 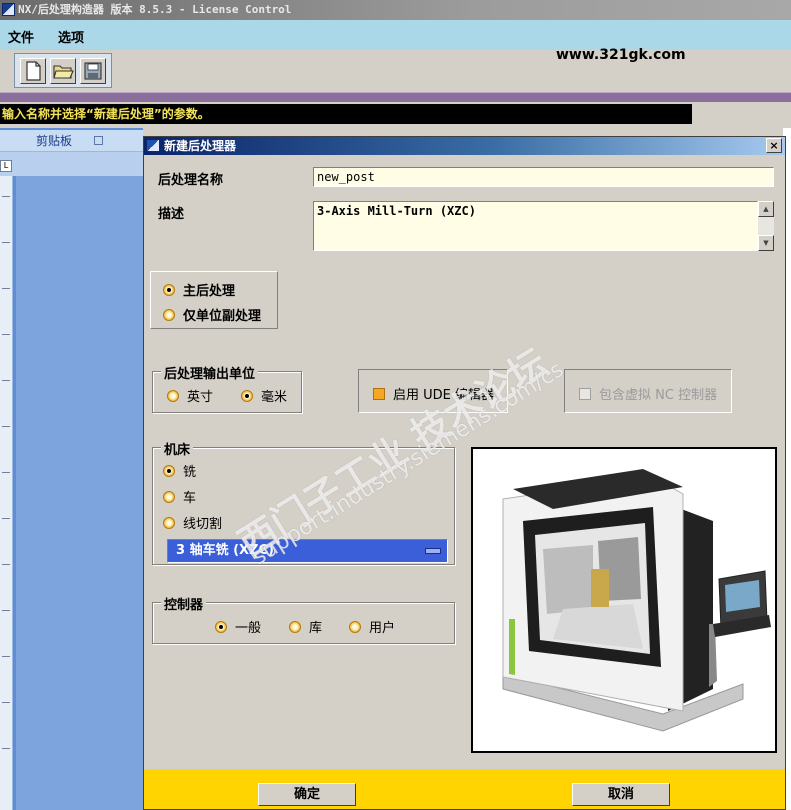 I want to click on machine-lathe-radio: 车, so click(x=179, y=496).